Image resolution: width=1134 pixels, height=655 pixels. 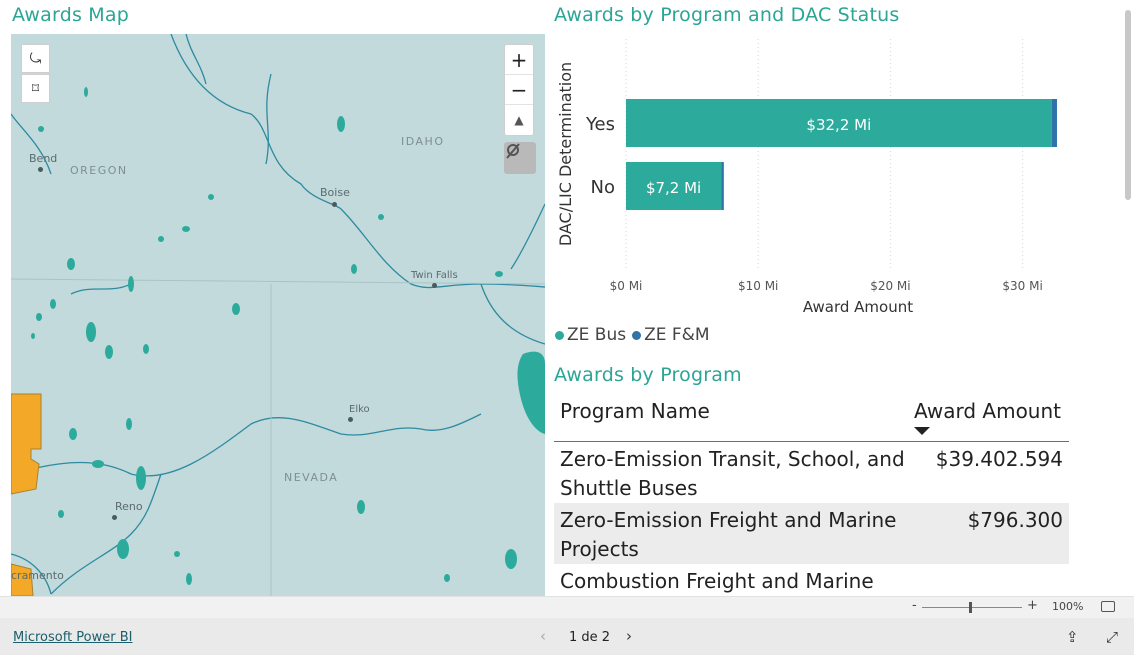 What do you see at coordinates (858, 307) in the screenshot?
I see `x-axis-title: Award Amount` at bounding box center [858, 307].